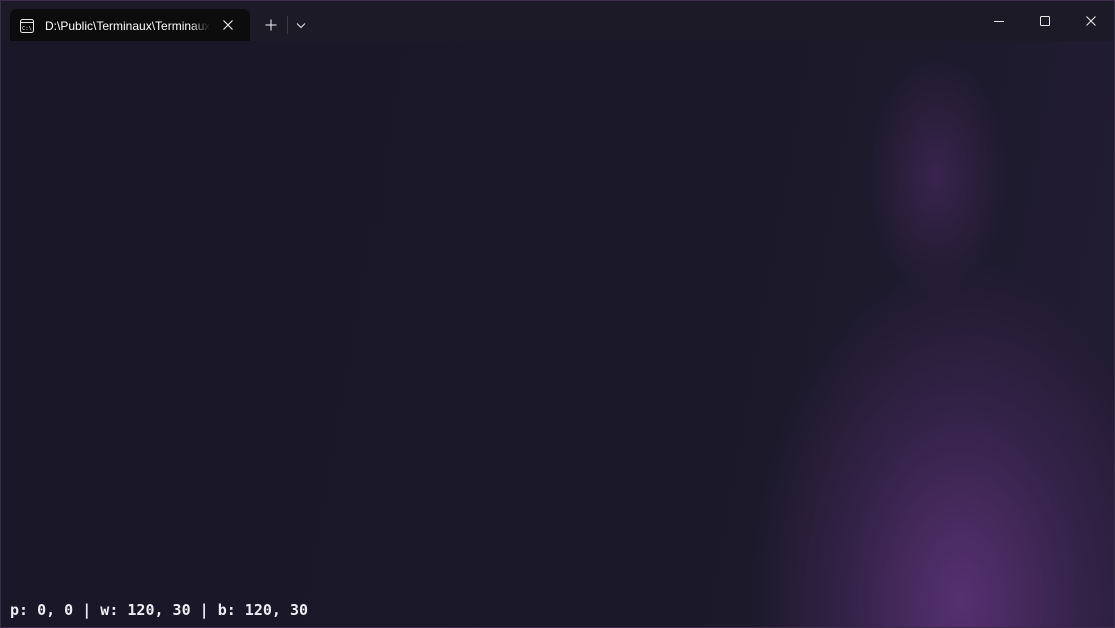 Image resolution: width=1115 pixels, height=628 pixels. Describe the element at coordinates (228, 25) in the screenshot. I see `close-tab-icon` at that location.